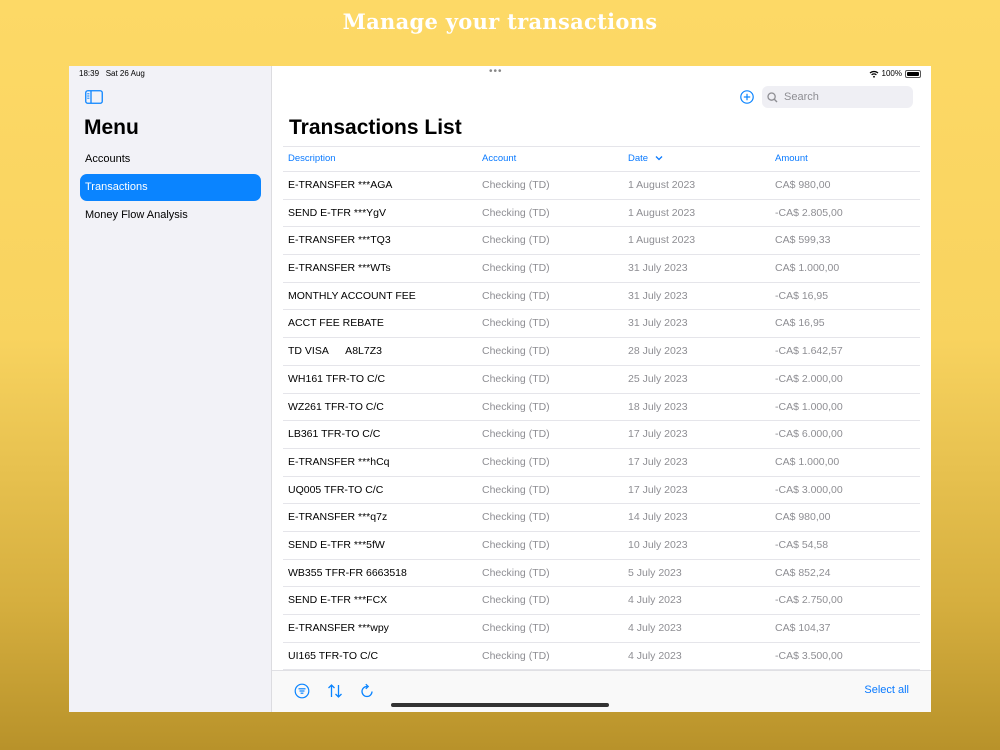 The height and width of the screenshot is (750, 1000). What do you see at coordinates (111, 127) in the screenshot?
I see `sidebar-title: Menu` at bounding box center [111, 127].